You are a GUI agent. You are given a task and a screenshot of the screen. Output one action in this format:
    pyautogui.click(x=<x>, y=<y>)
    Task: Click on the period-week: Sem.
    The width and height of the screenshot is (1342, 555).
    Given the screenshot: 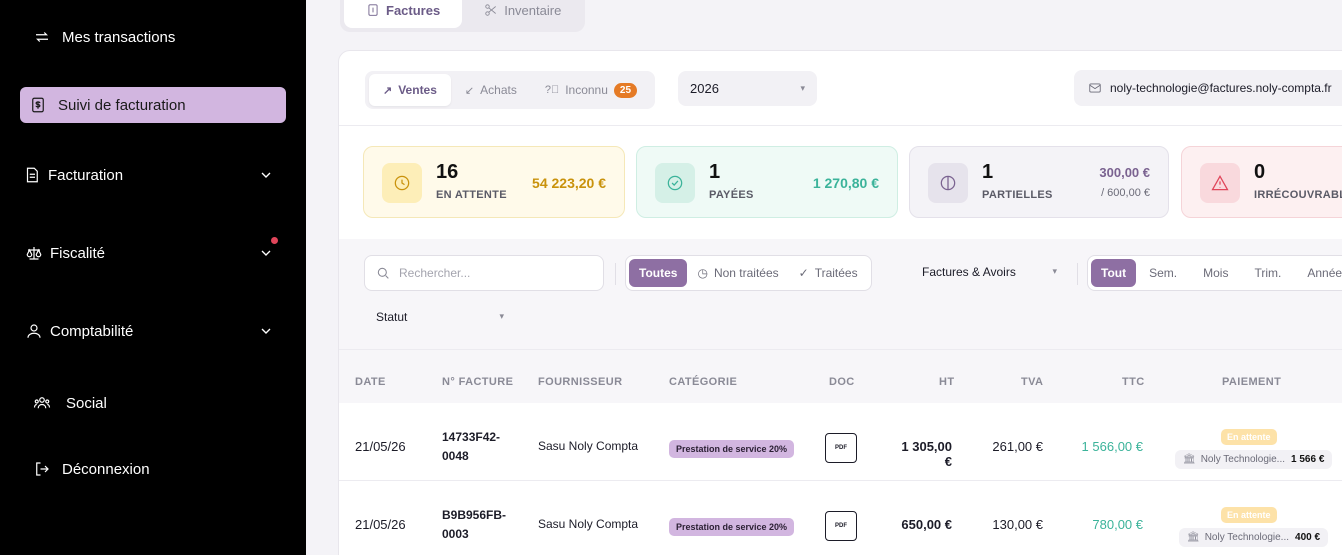 What is the action you would take?
    pyautogui.click(x=1163, y=273)
    